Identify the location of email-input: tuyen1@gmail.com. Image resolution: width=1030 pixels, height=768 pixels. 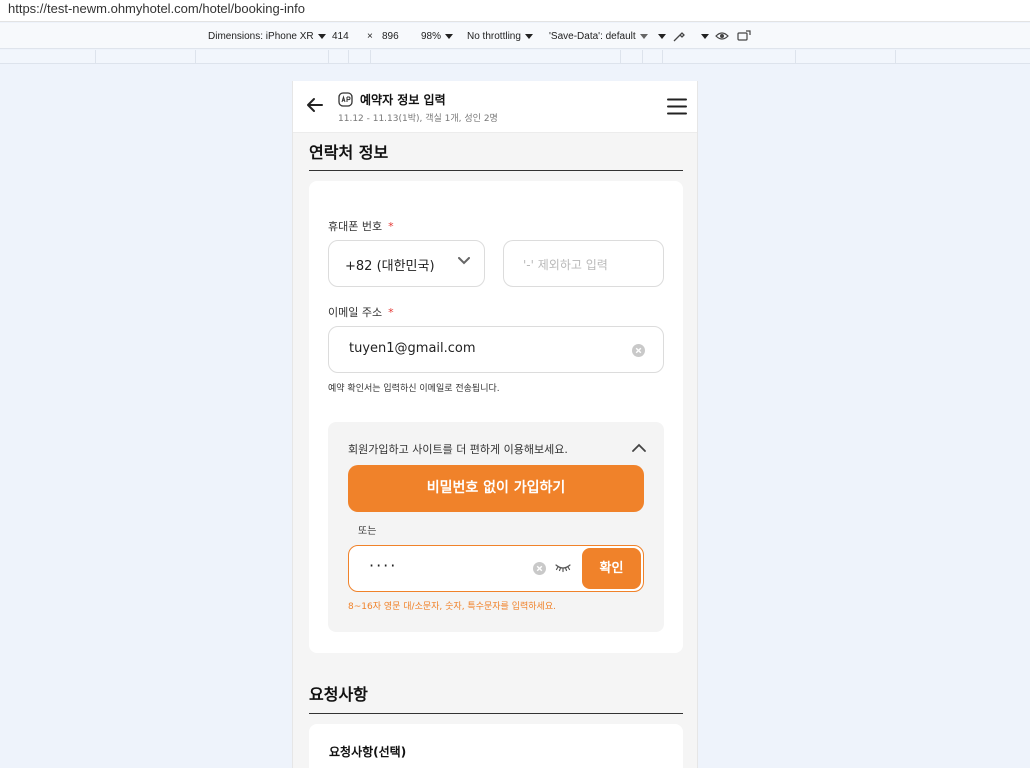
(496, 349).